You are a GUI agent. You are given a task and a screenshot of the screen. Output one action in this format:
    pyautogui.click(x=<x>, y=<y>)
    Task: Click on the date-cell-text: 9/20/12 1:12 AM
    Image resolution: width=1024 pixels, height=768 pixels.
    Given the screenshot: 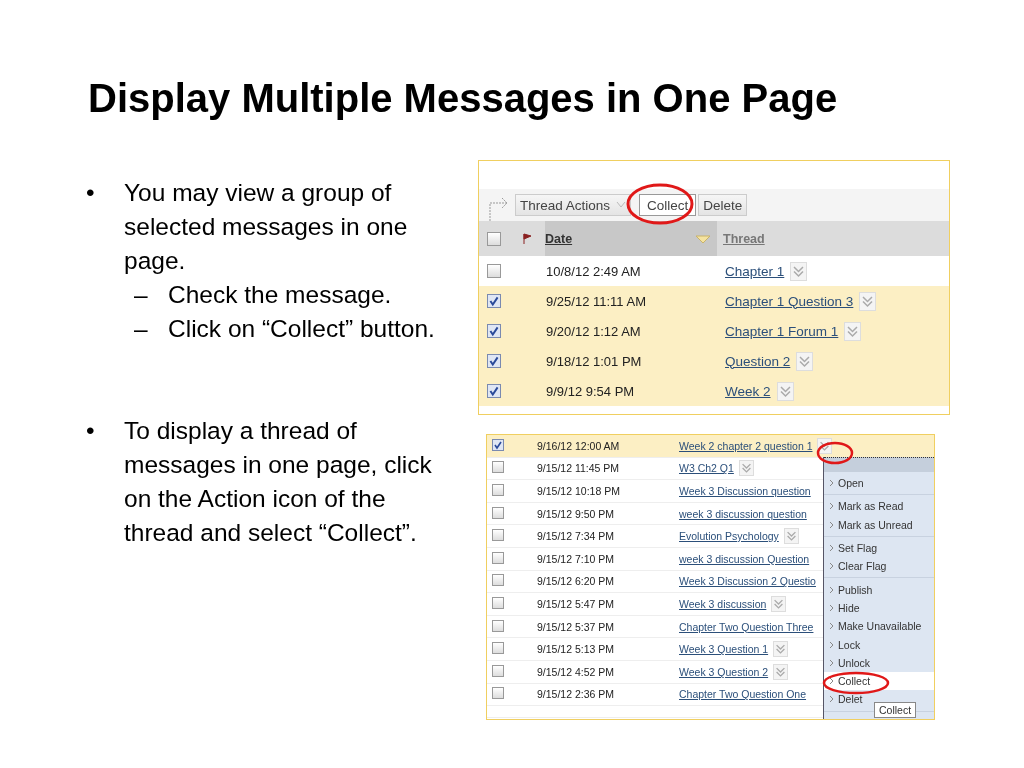 What is the action you would take?
    pyautogui.click(x=593, y=331)
    